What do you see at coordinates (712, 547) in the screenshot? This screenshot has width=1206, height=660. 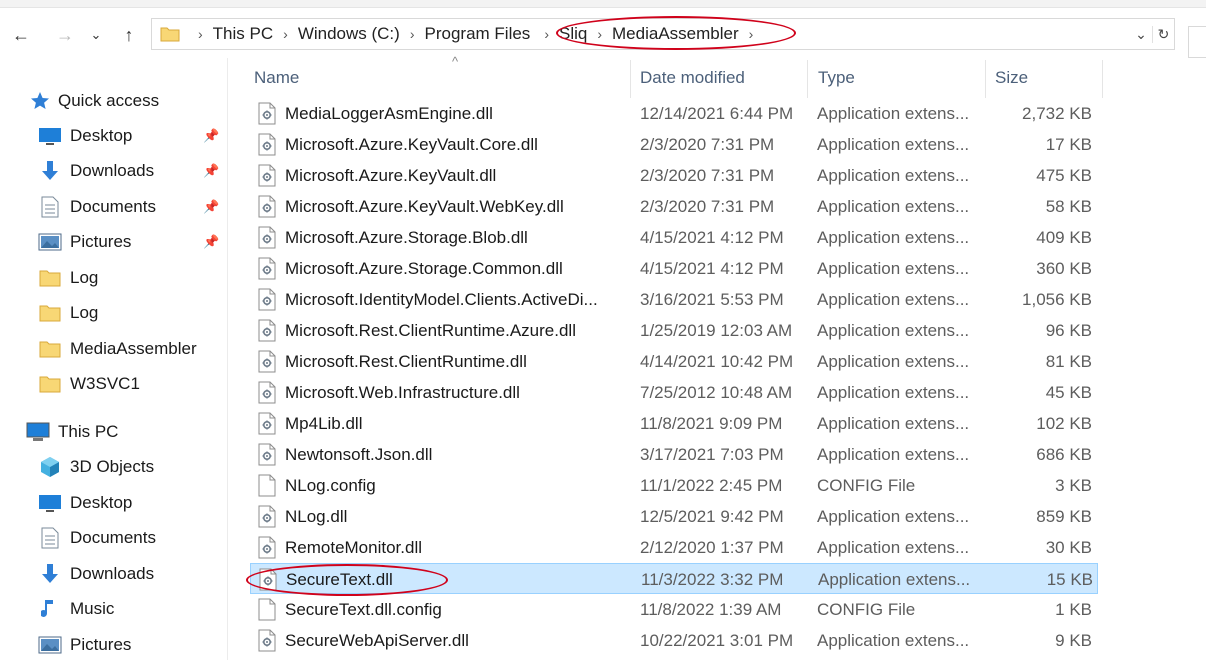 I see `file-date-modified: 2/12/2020 1:37 PM` at bounding box center [712, 547].